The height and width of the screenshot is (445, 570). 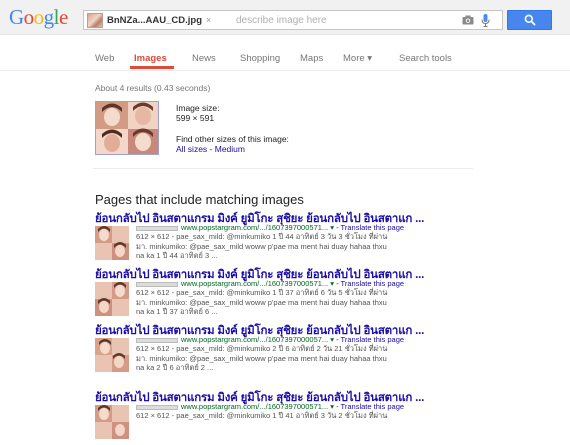 I want to click on query-image-preview, so click(x=127, y=128).